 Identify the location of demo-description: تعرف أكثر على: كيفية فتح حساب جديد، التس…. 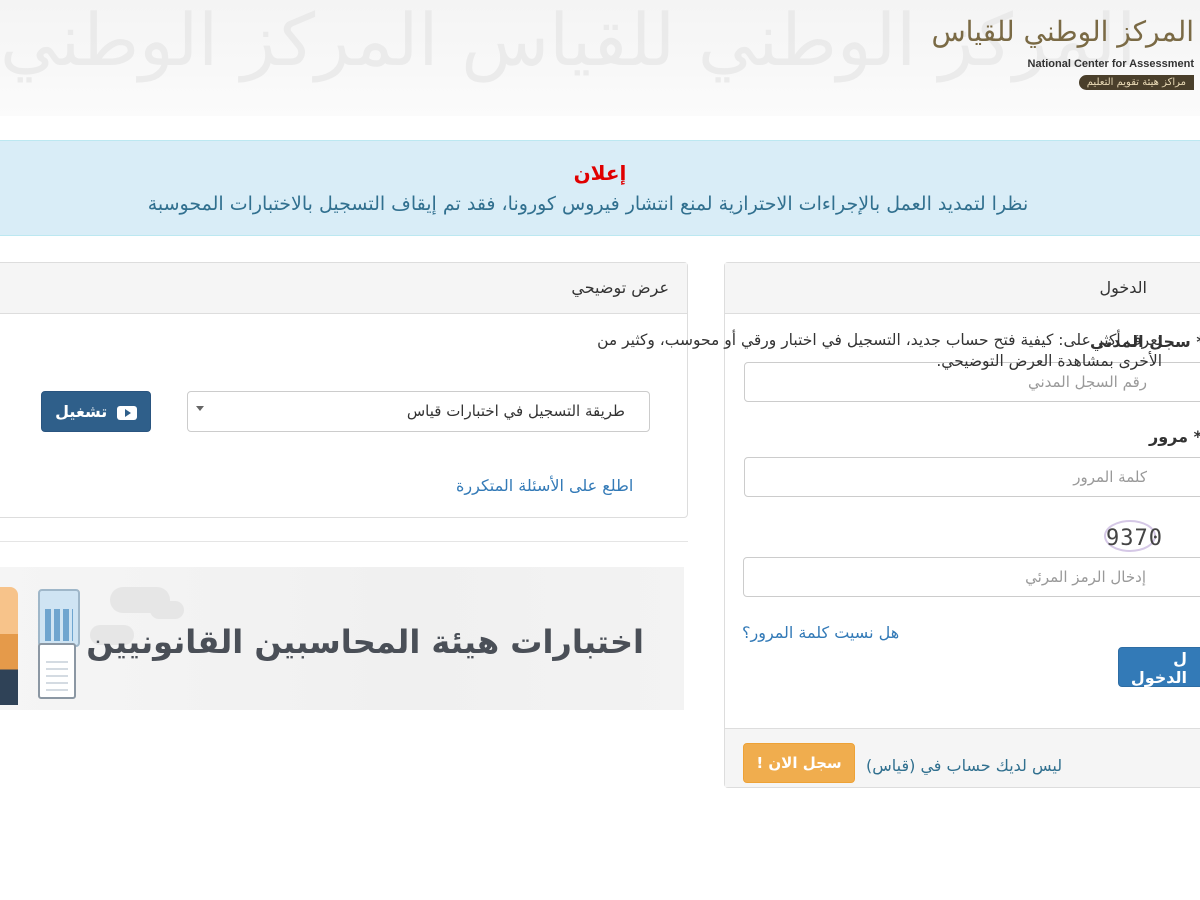
(802, 351).